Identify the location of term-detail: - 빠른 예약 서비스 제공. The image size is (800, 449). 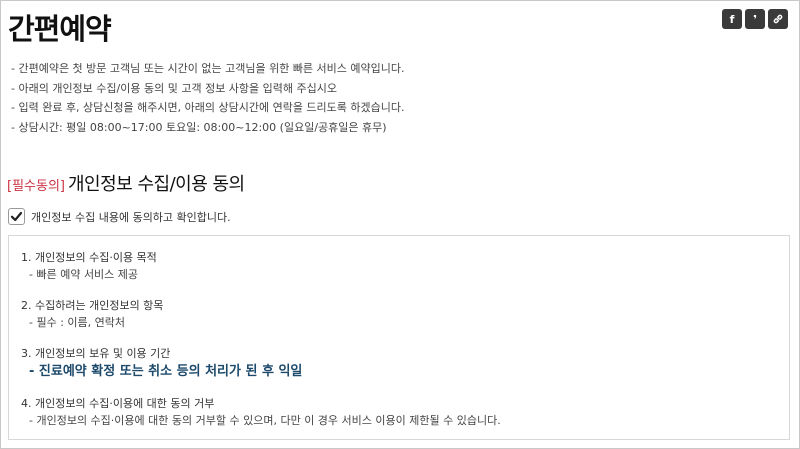
(84, 274).